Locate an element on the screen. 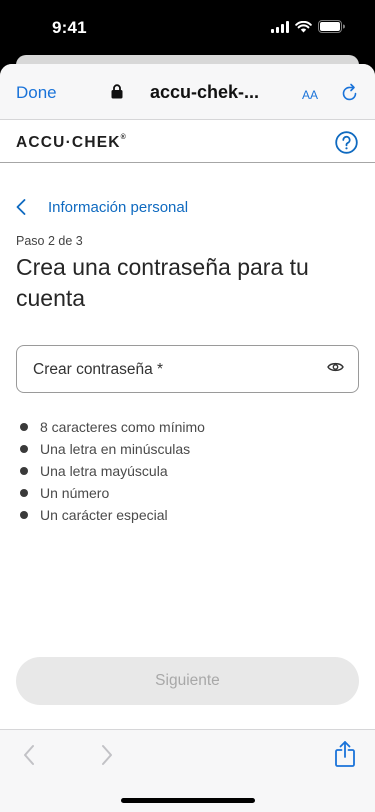 The image size is (375, 812). status-icons is located at coordinates (308, 26).